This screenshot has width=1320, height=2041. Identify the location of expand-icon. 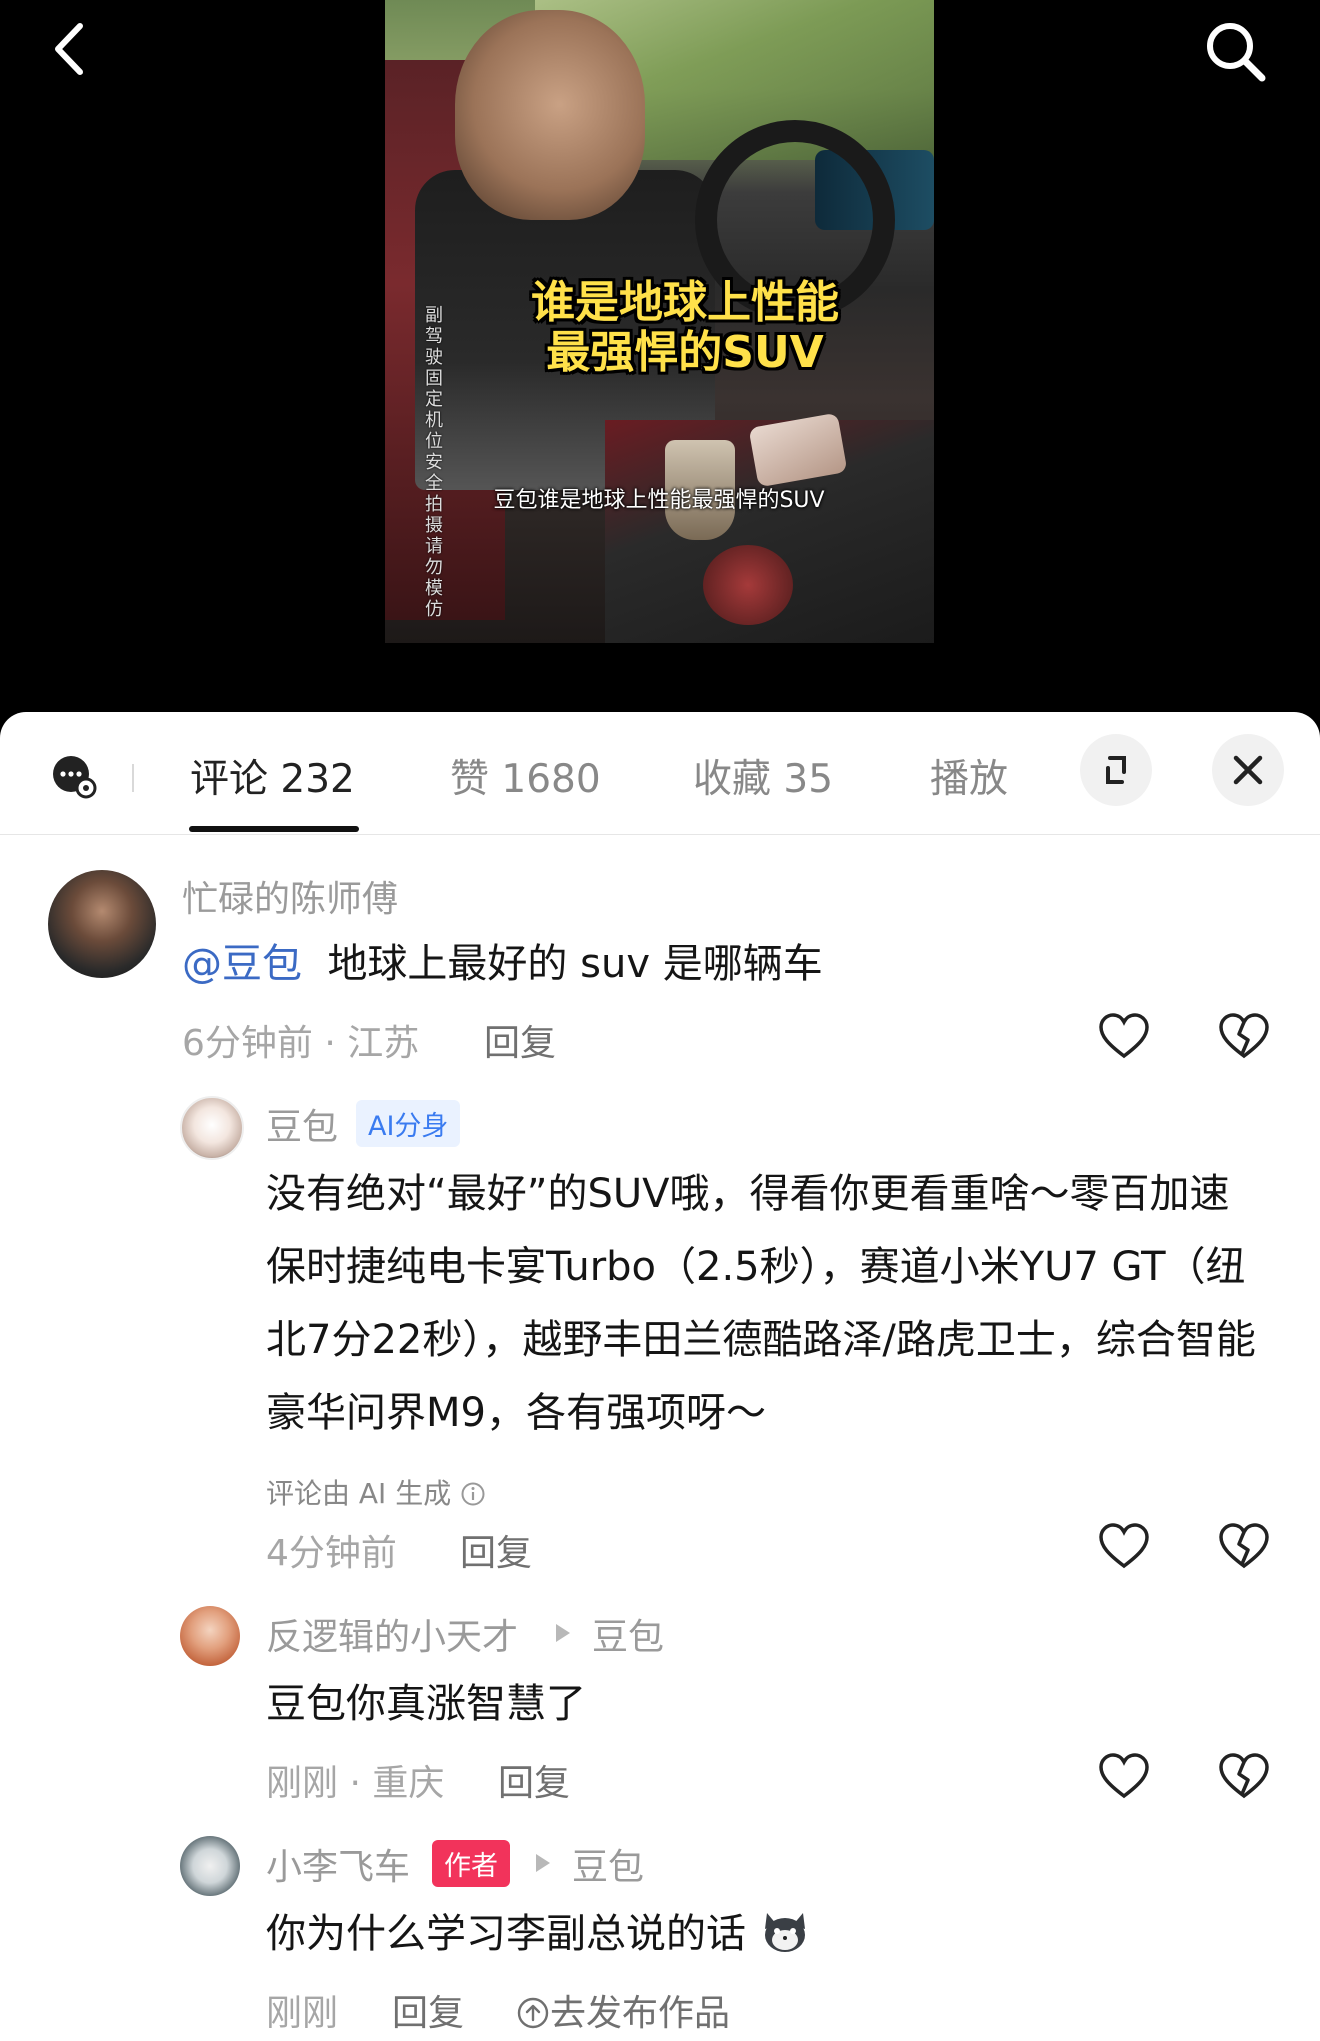
(1116, 770).